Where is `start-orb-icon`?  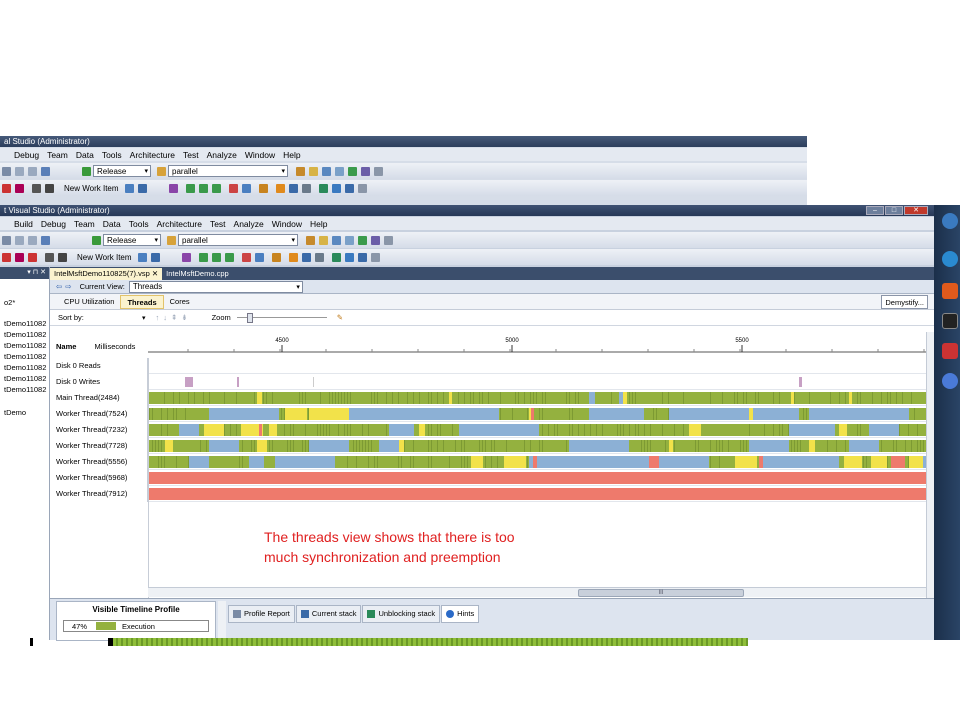 start-orb-icon is located at coordinates (950, 221).